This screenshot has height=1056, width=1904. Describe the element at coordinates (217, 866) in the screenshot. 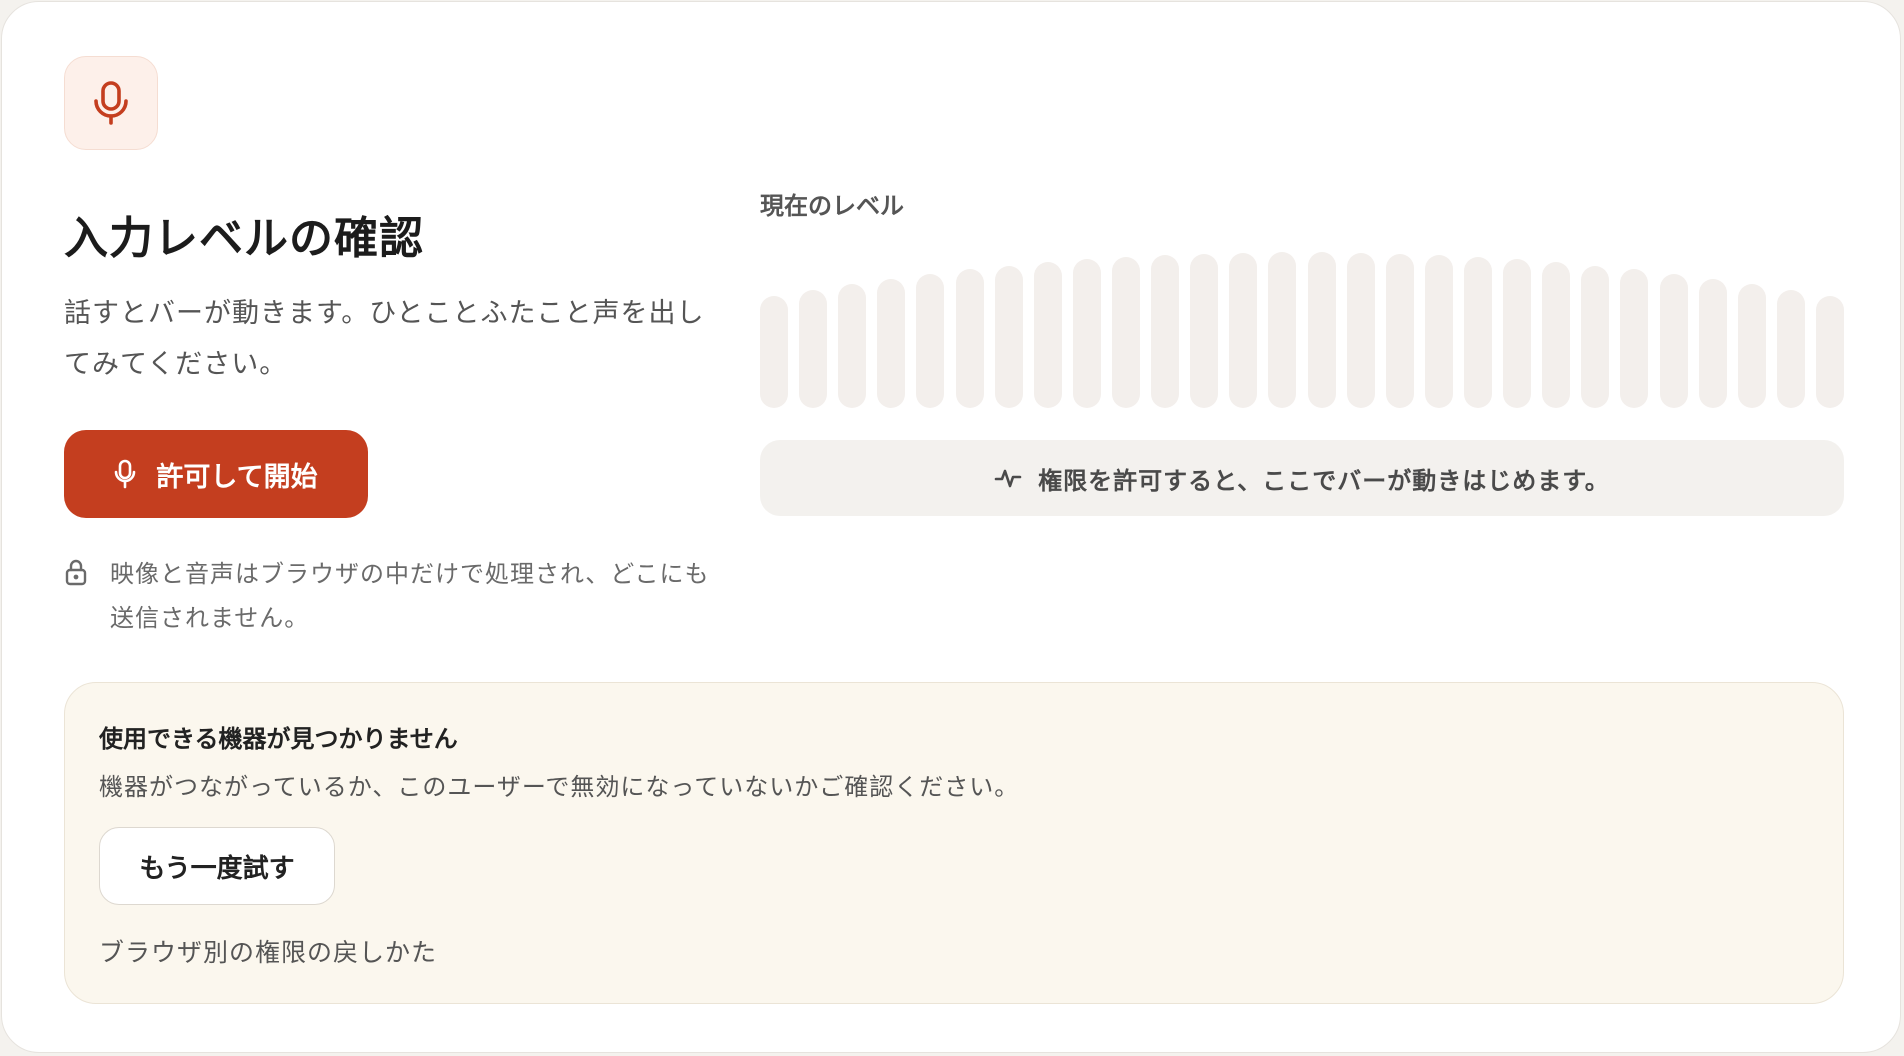

I see `retry-button: もう一度試す` at that location.